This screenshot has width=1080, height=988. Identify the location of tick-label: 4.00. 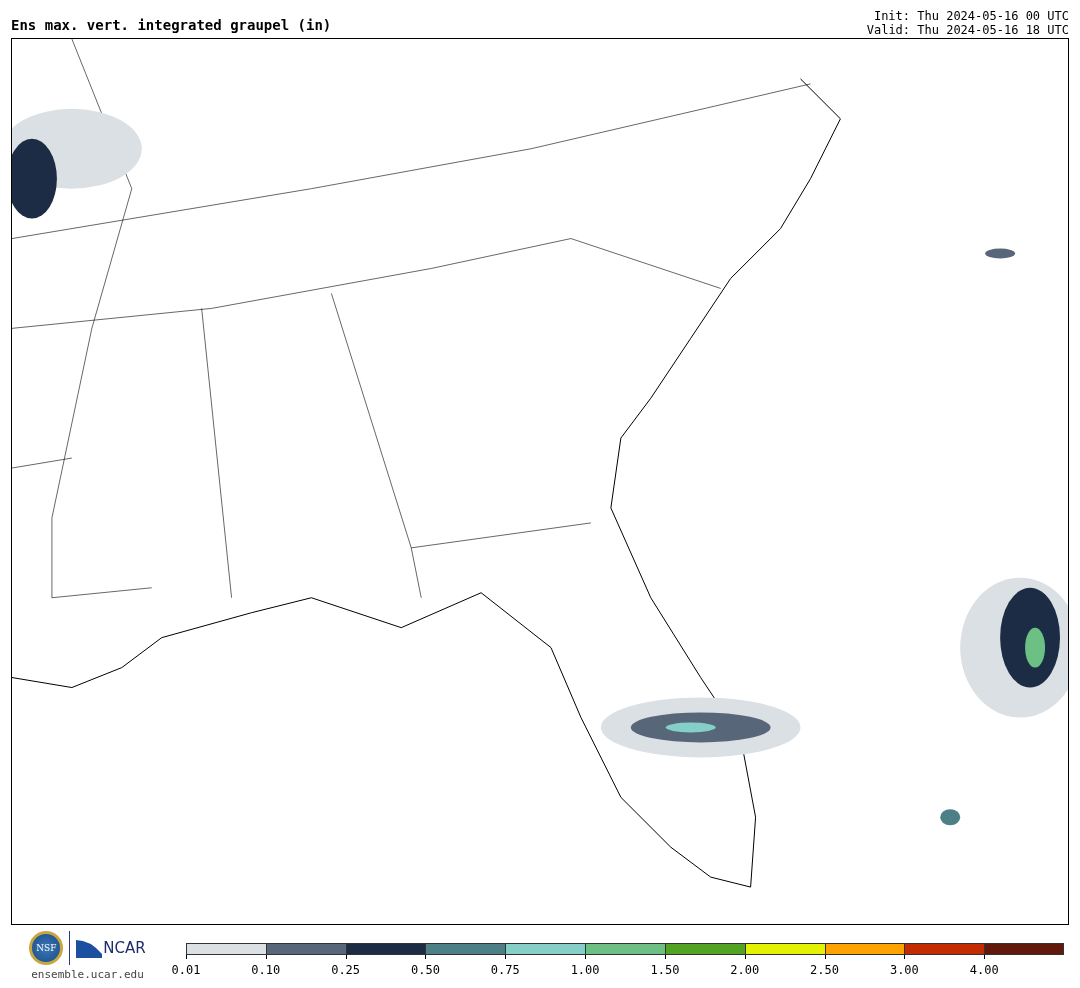
(984, 970).